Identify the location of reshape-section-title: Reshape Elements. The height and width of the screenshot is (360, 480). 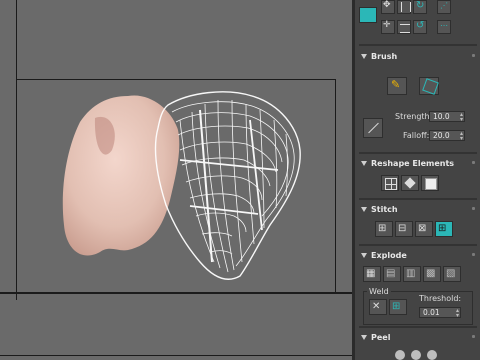
(413, 163).